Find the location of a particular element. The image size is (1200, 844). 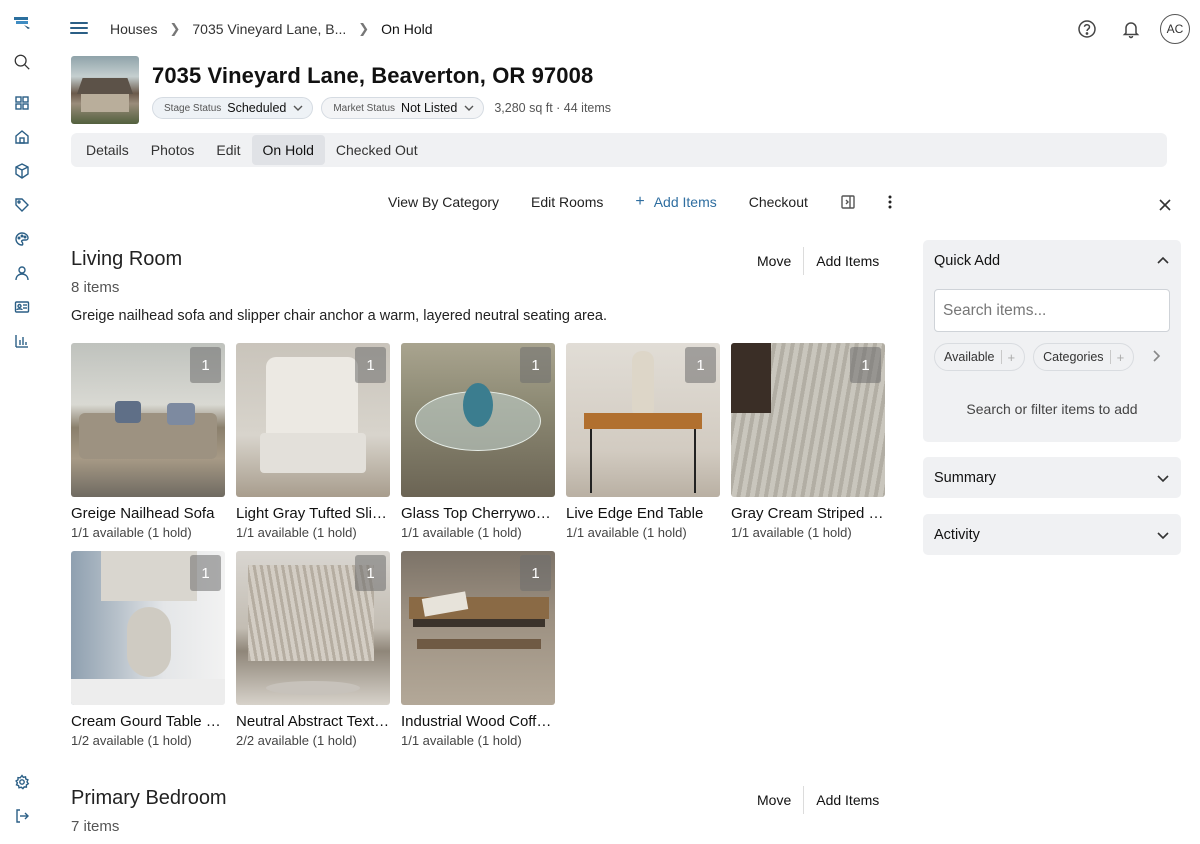

property-meta: 3,280 sq ft · 44 items is located at coordinates (553, 108).